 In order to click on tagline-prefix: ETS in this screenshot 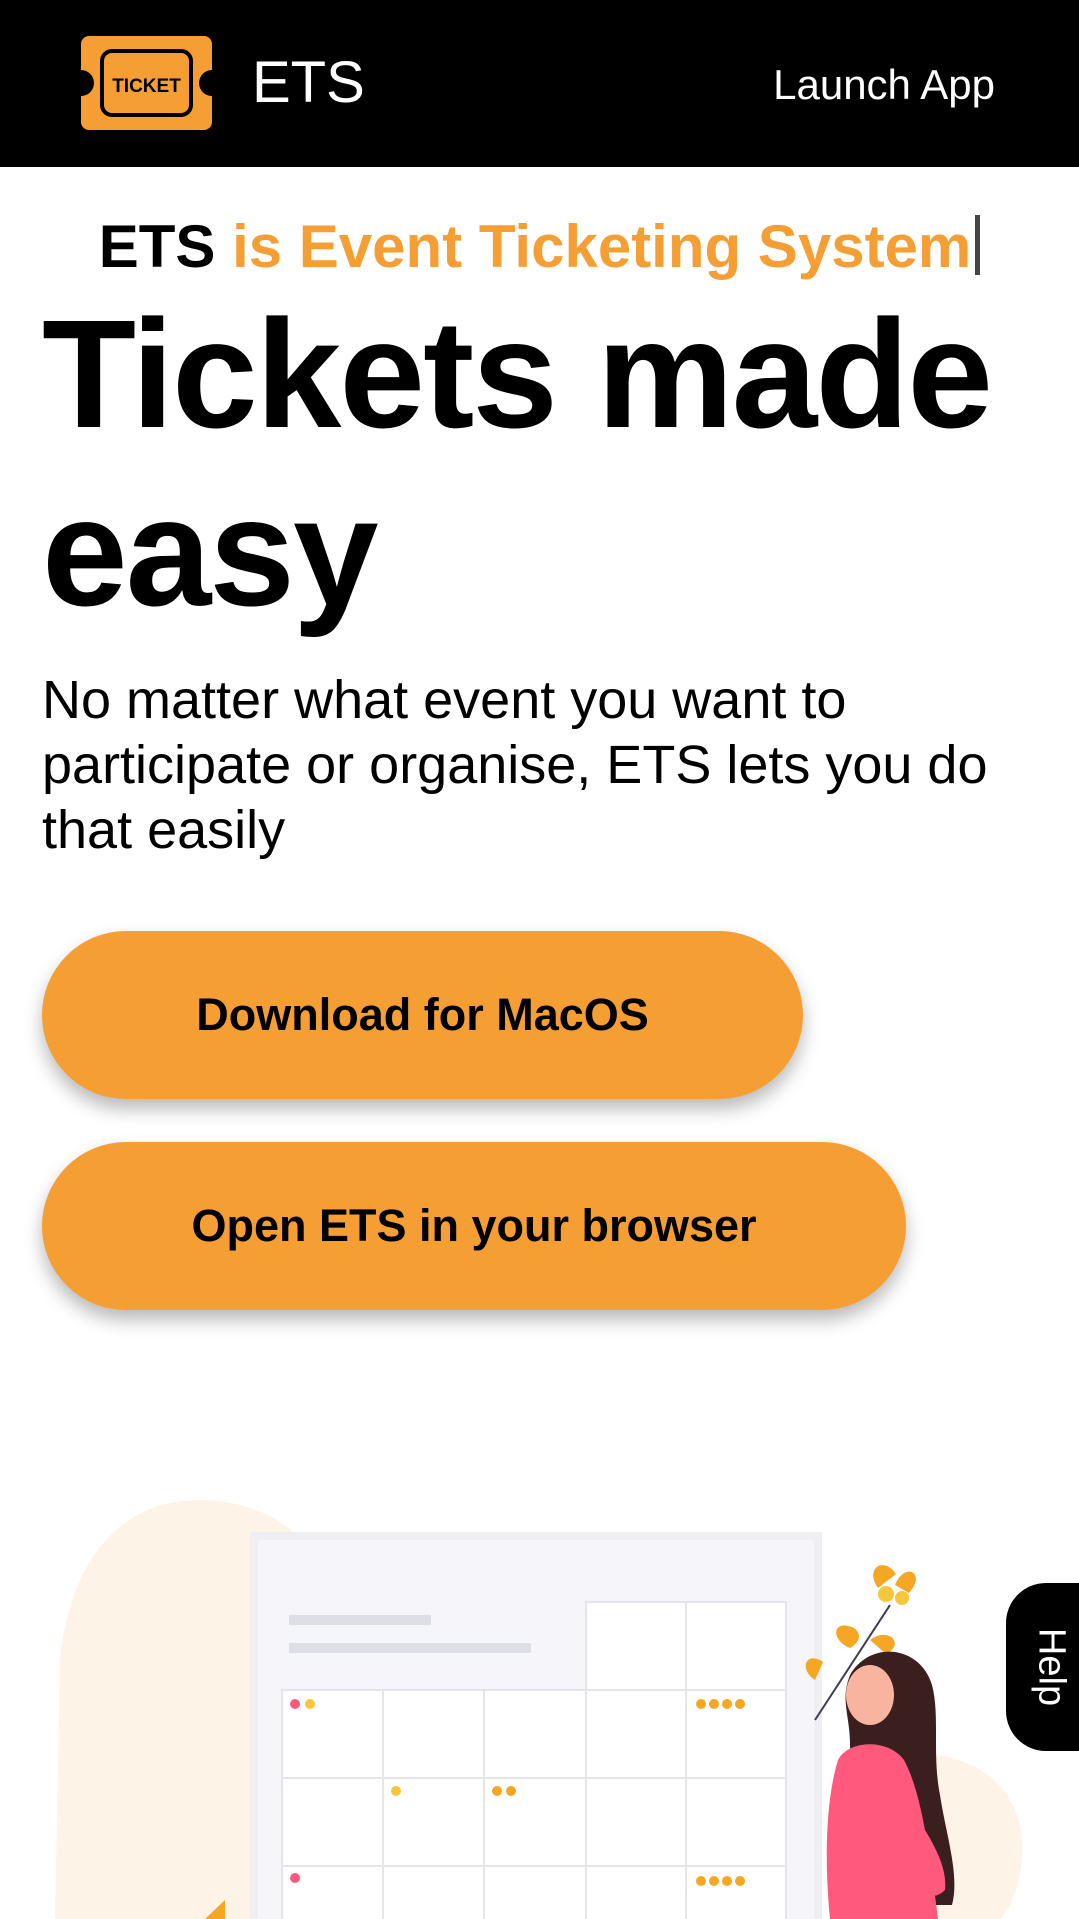, I will do `click(157, 246)`.